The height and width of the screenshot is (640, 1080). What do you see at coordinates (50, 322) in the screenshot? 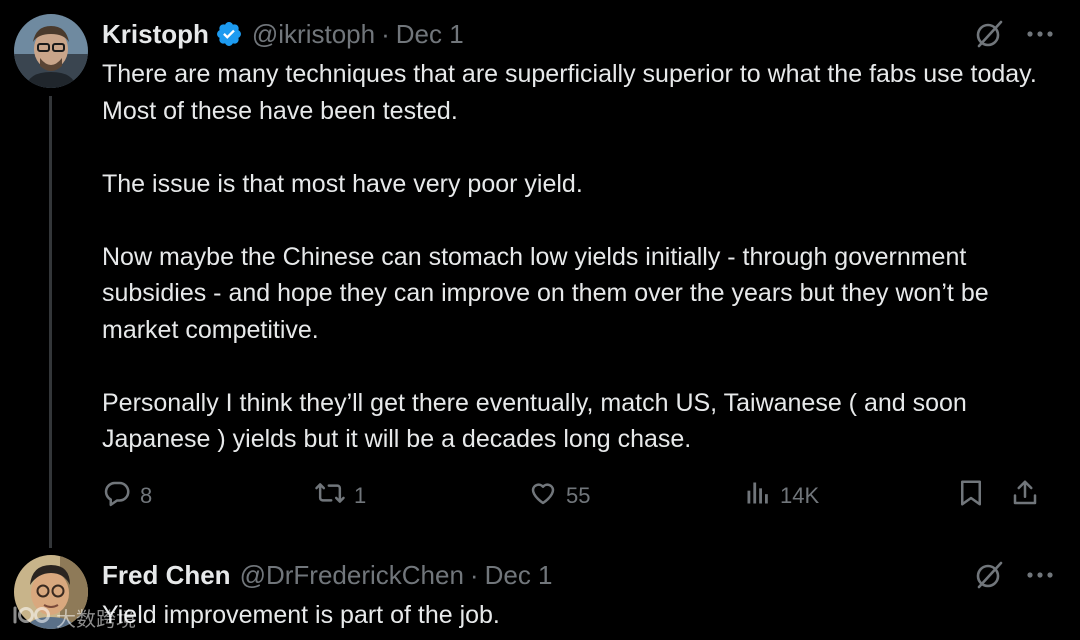
I see `thread-line` at bounding box center [50, 322].